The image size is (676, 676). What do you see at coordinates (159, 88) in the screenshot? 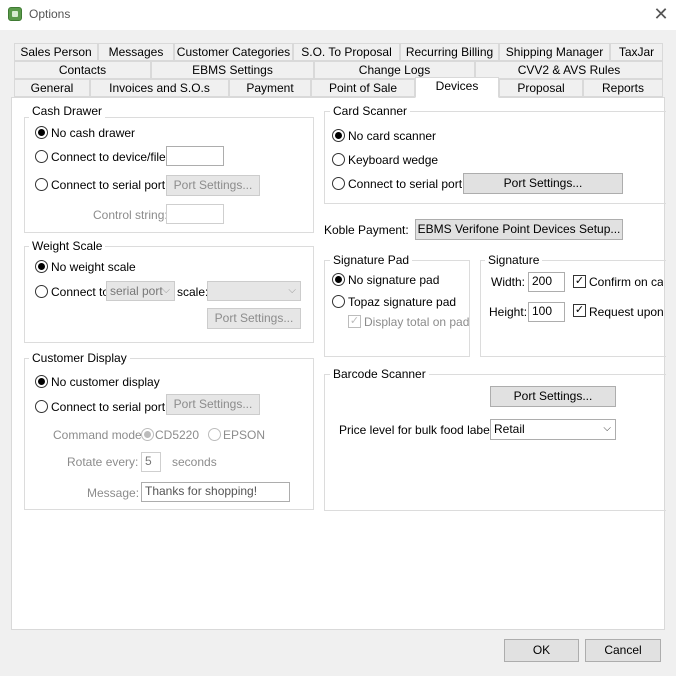
I see `tab-invoices-sos: Invoices and S.O.s` at bounding box center [159, 88].